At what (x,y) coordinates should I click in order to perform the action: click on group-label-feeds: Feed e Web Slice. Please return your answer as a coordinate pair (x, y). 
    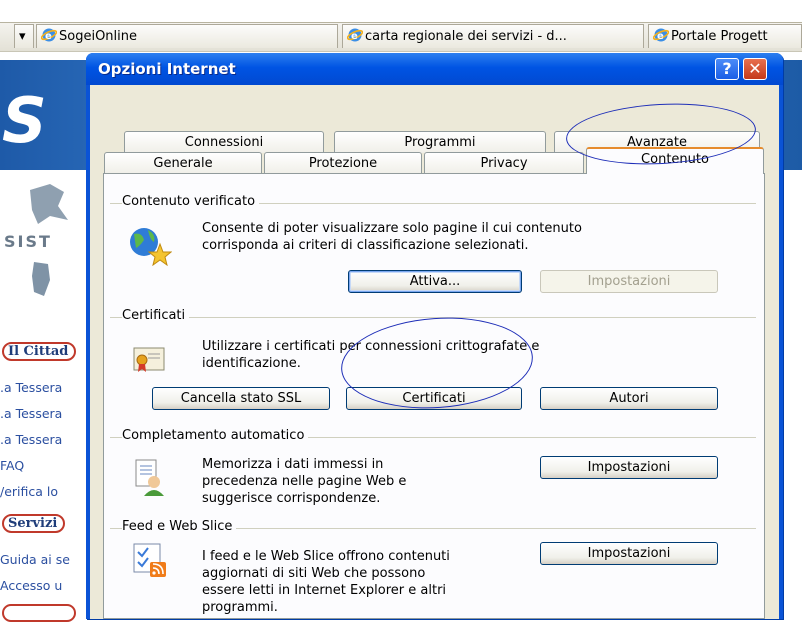
    Looking at the image, I should click on (179, 526).